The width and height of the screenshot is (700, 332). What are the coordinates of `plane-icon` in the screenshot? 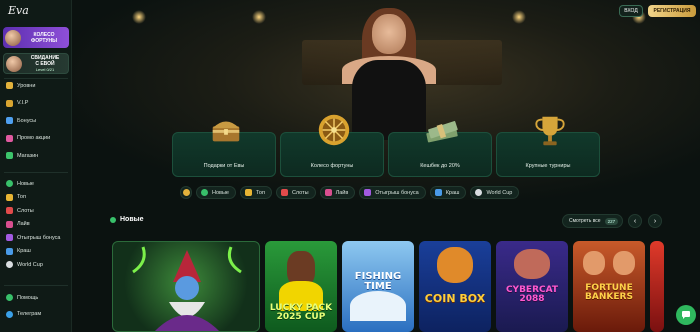 It's located at (9, 251).